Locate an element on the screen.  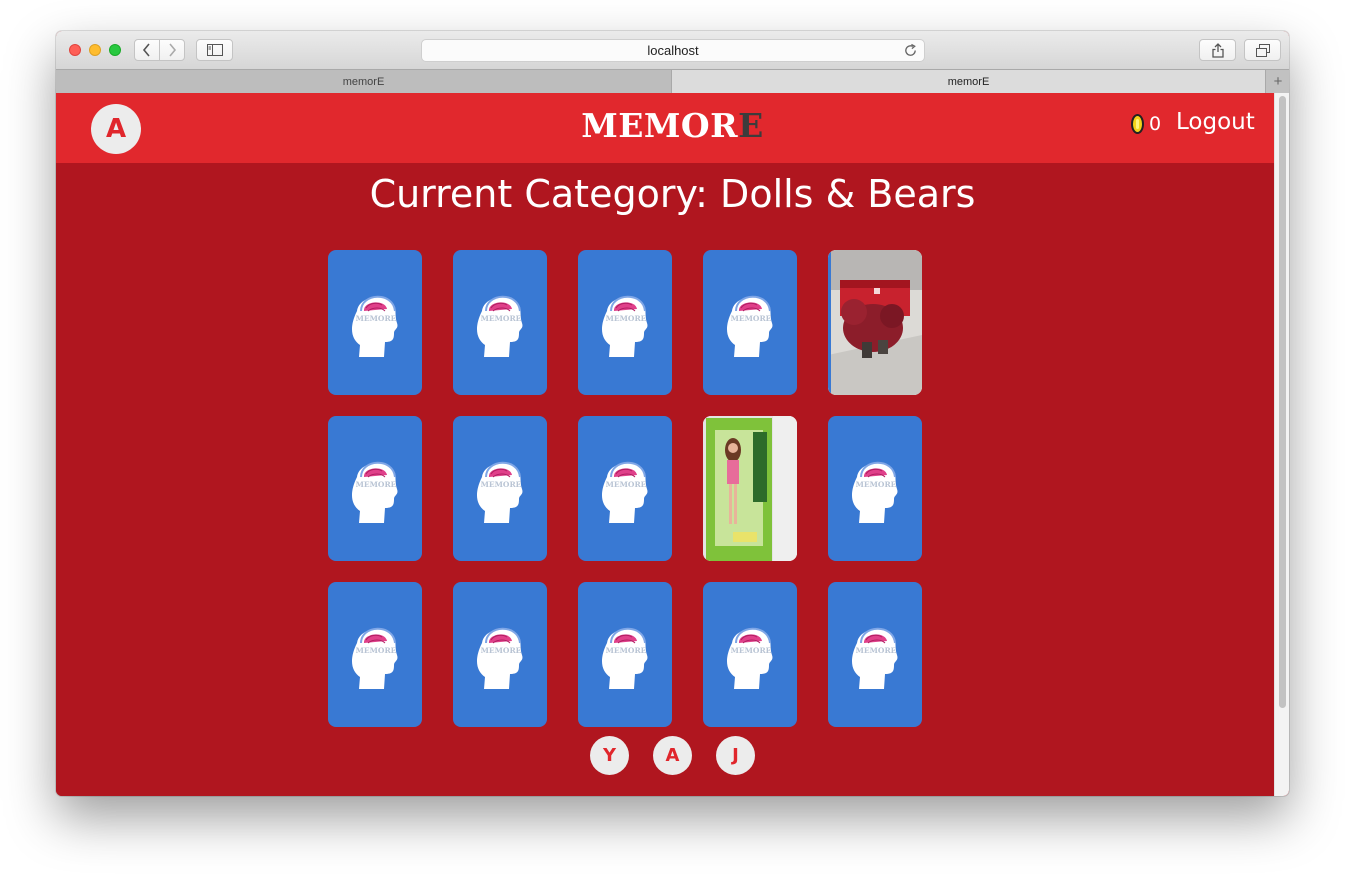
address-text: localhost is located at coordinates (673, 50).